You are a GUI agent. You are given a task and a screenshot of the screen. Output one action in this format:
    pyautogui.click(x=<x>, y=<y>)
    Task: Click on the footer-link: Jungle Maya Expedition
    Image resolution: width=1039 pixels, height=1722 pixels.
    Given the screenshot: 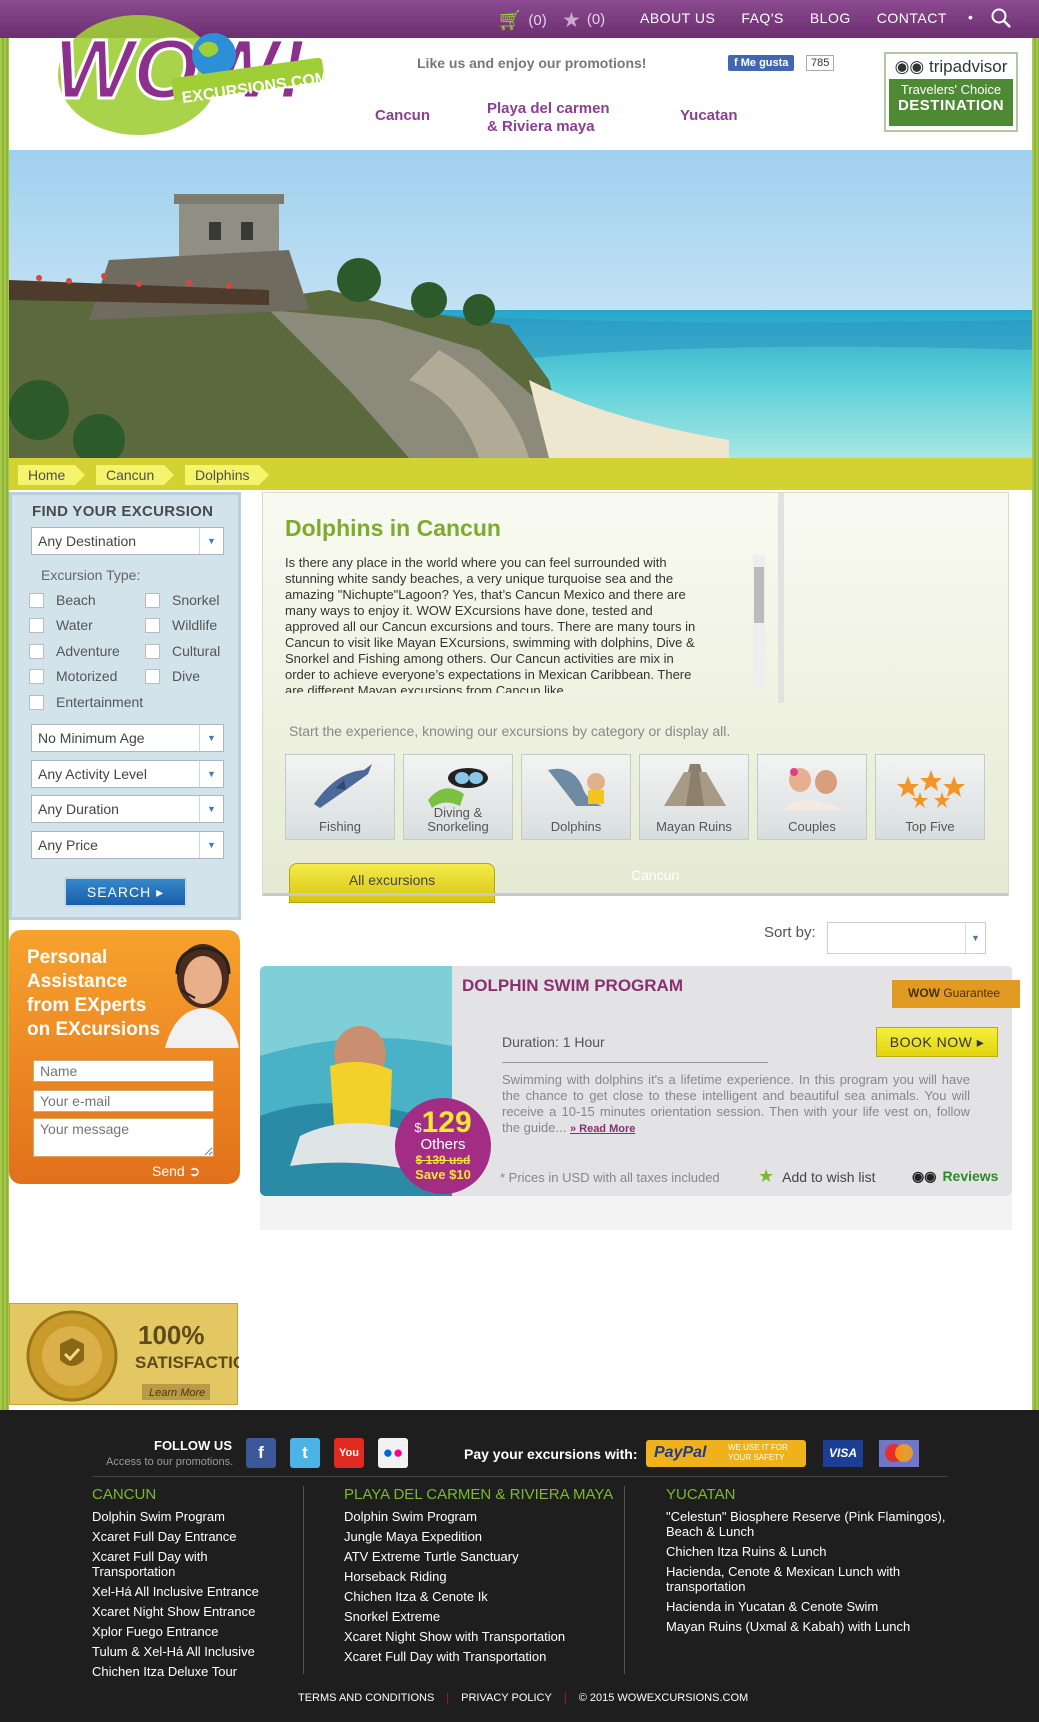 What is the action you would take?
    pyautogui.click(x=484, y=1536)
    